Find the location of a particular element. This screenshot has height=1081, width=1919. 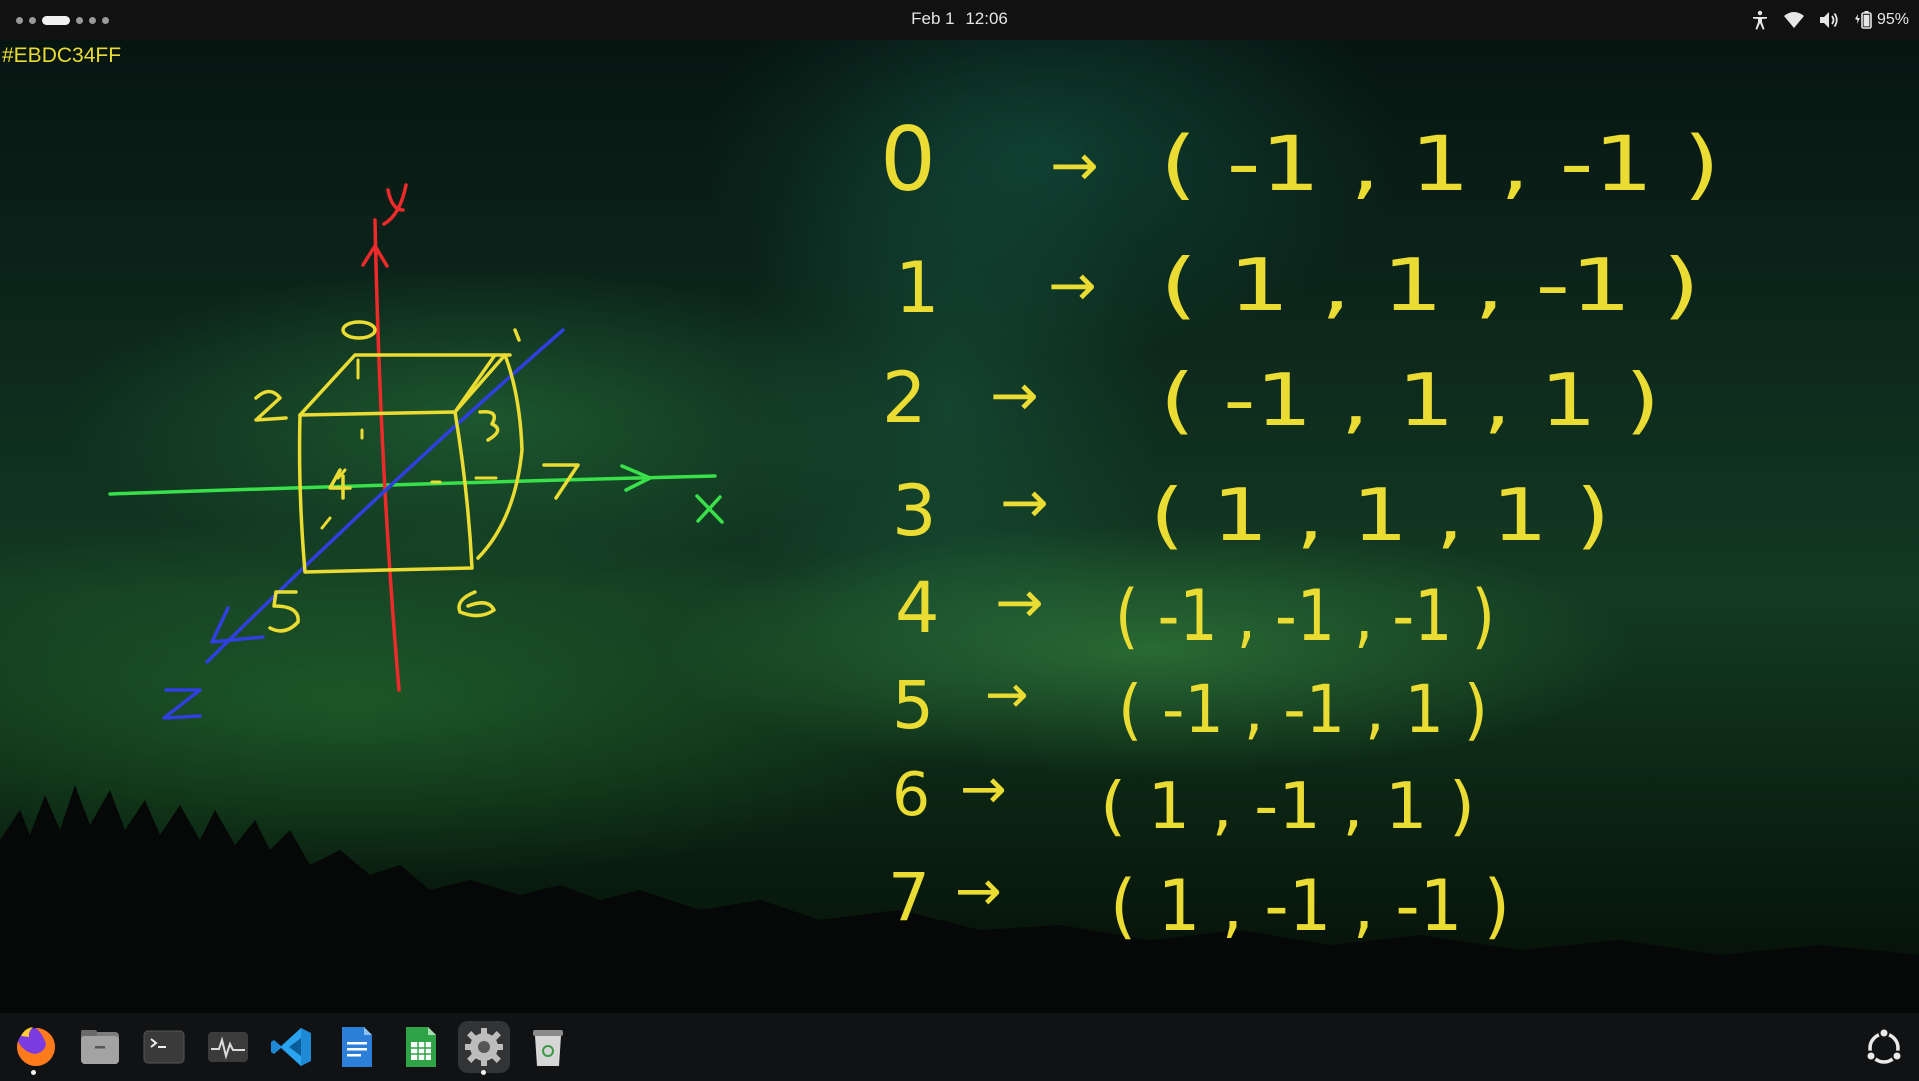

terminal-icon is located at coordinates (164, 1047).